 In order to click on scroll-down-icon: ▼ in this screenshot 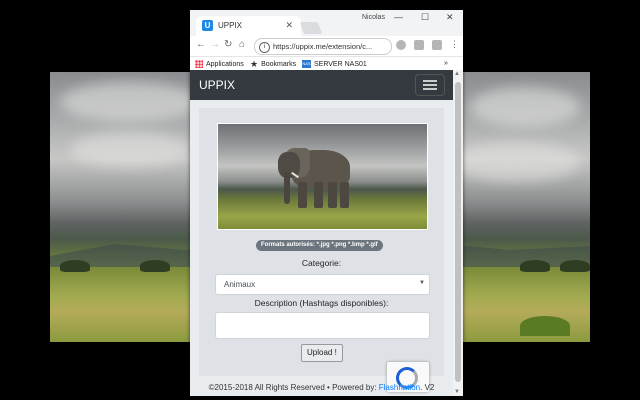, I will do `click(457, 392)`.